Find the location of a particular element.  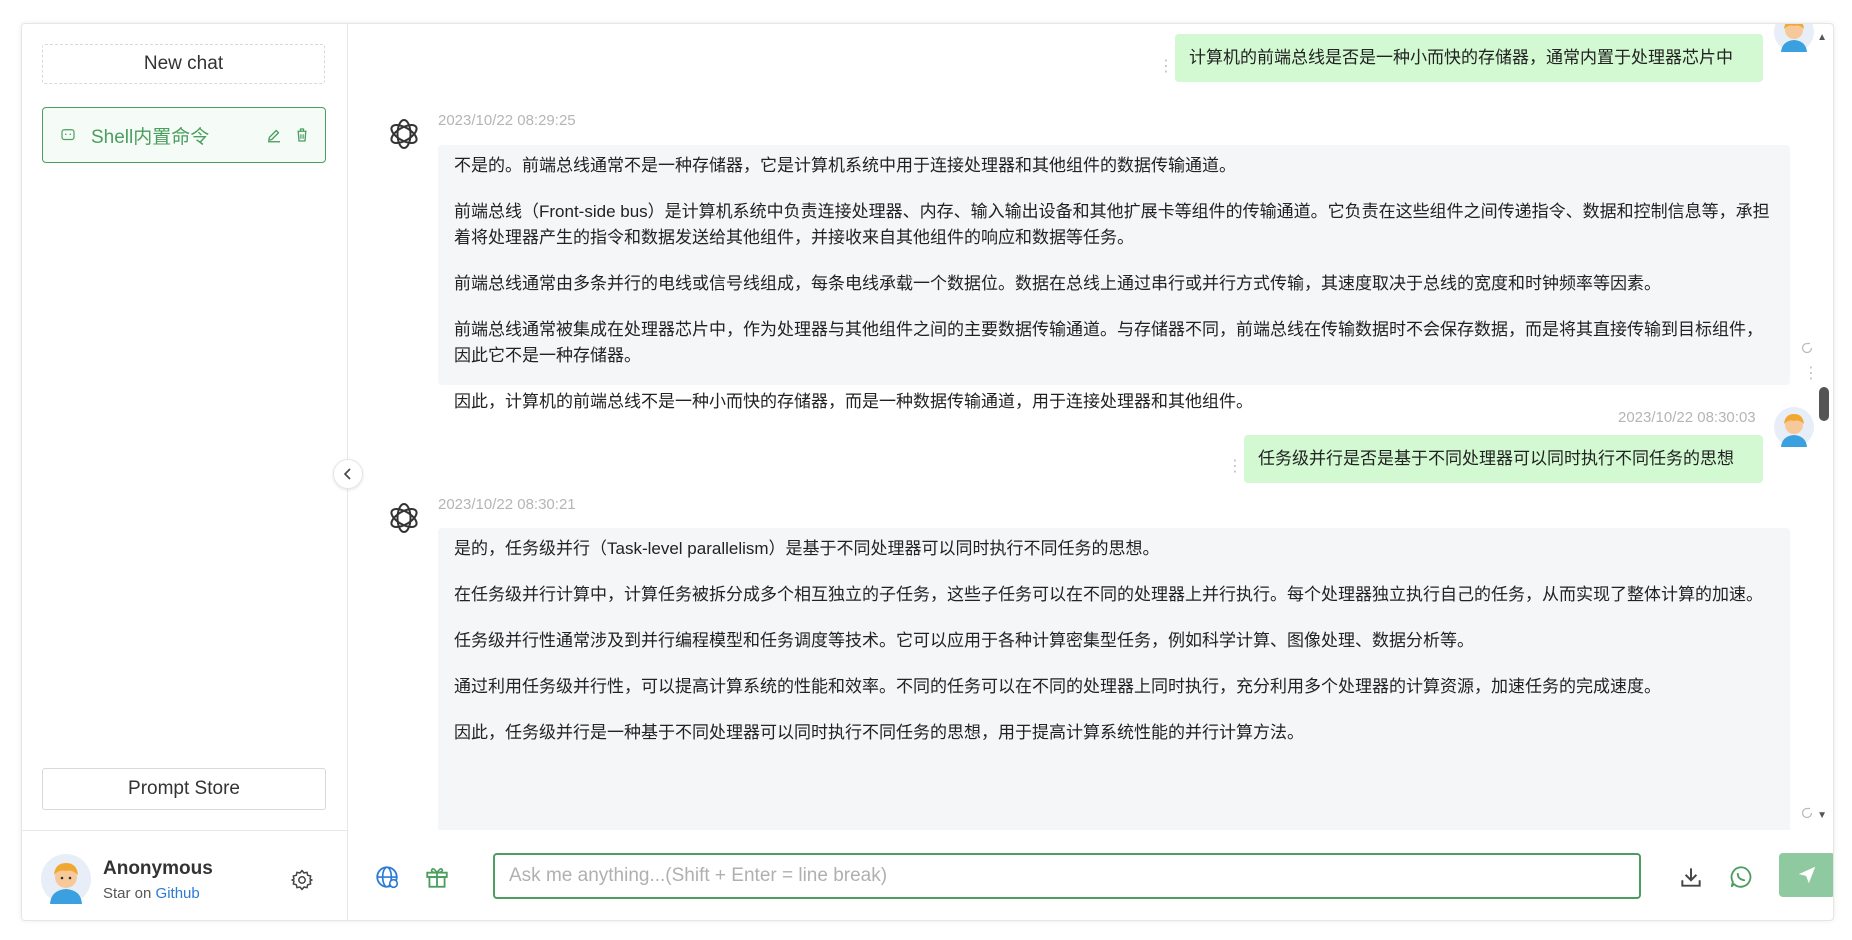

scroll-down-arrow: ▼ is located at coordinates (1822, 815).